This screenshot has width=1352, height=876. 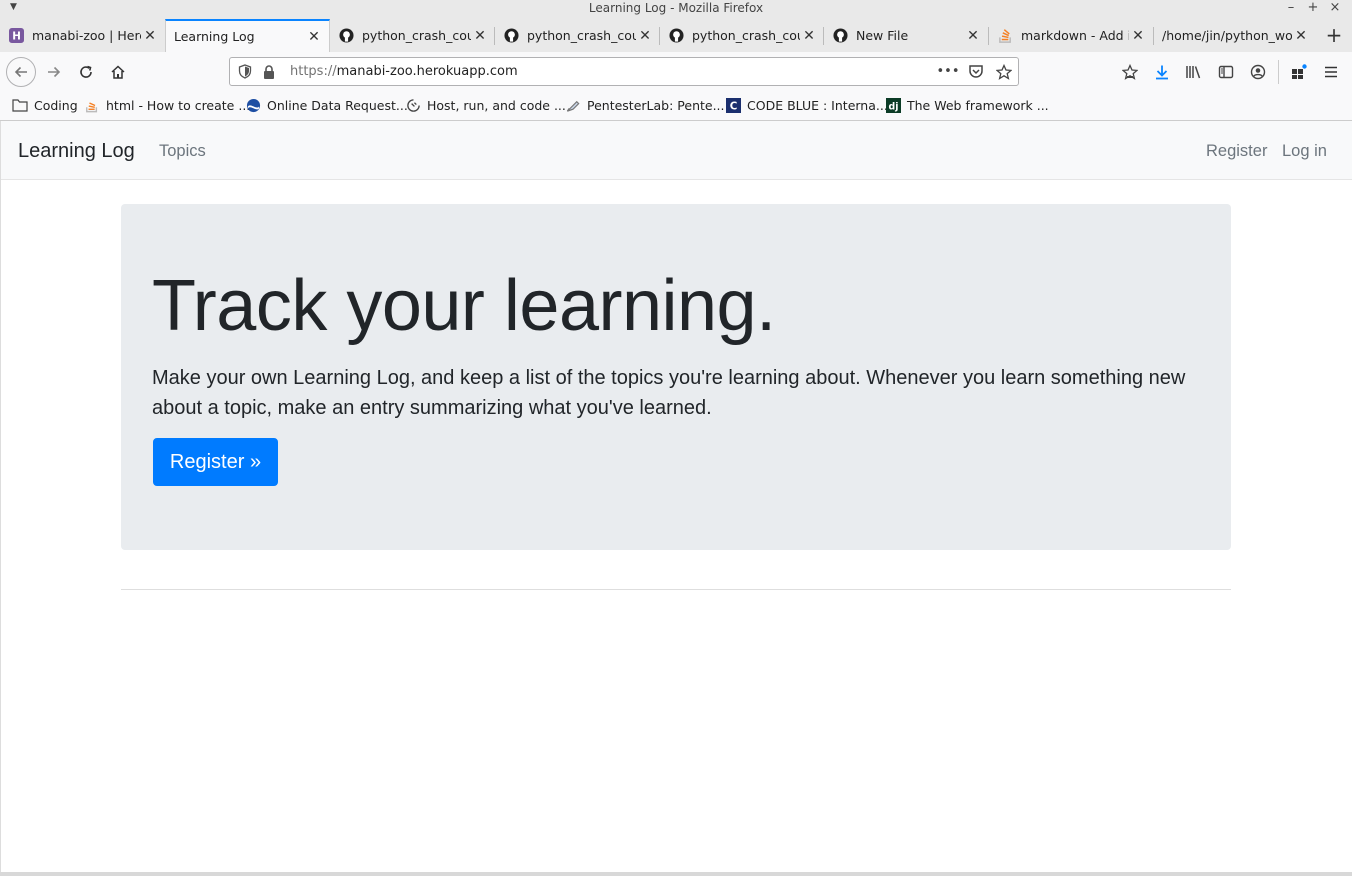 What do you see at coordinates (76, 151) in the screenshot?
I see `site-brand-link: Learning Log` at bounding box center [76, 151].